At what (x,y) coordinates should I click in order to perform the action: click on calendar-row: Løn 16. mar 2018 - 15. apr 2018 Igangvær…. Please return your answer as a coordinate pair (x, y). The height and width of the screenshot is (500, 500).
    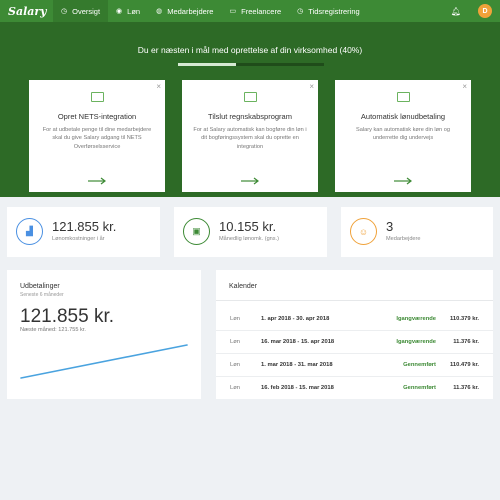
    Looking at the image, I should click on (354, 342).